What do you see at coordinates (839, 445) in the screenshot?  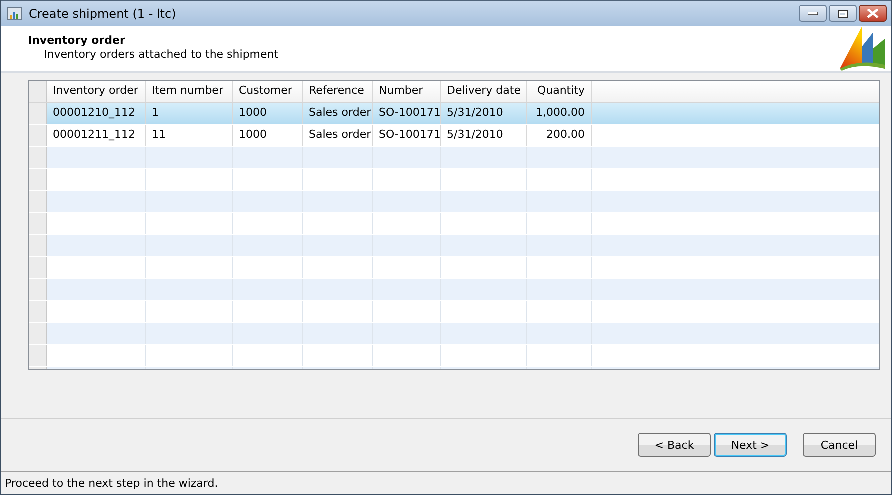 I see `cancel-button: Cancel` at bounding box center [839, 445].